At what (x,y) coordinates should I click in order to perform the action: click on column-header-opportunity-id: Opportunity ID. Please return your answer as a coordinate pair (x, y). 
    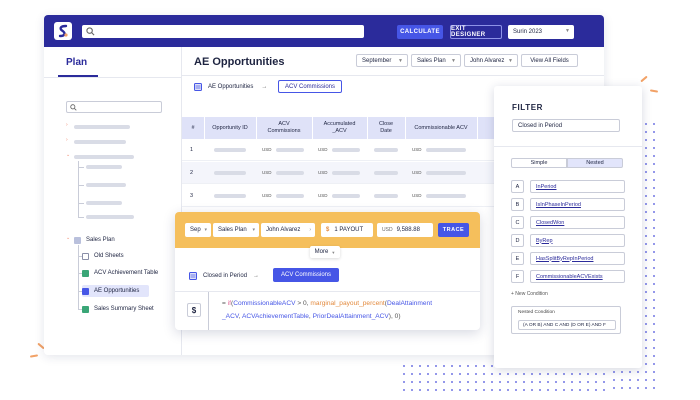
    Looking at the image, I should click on (230, 128).